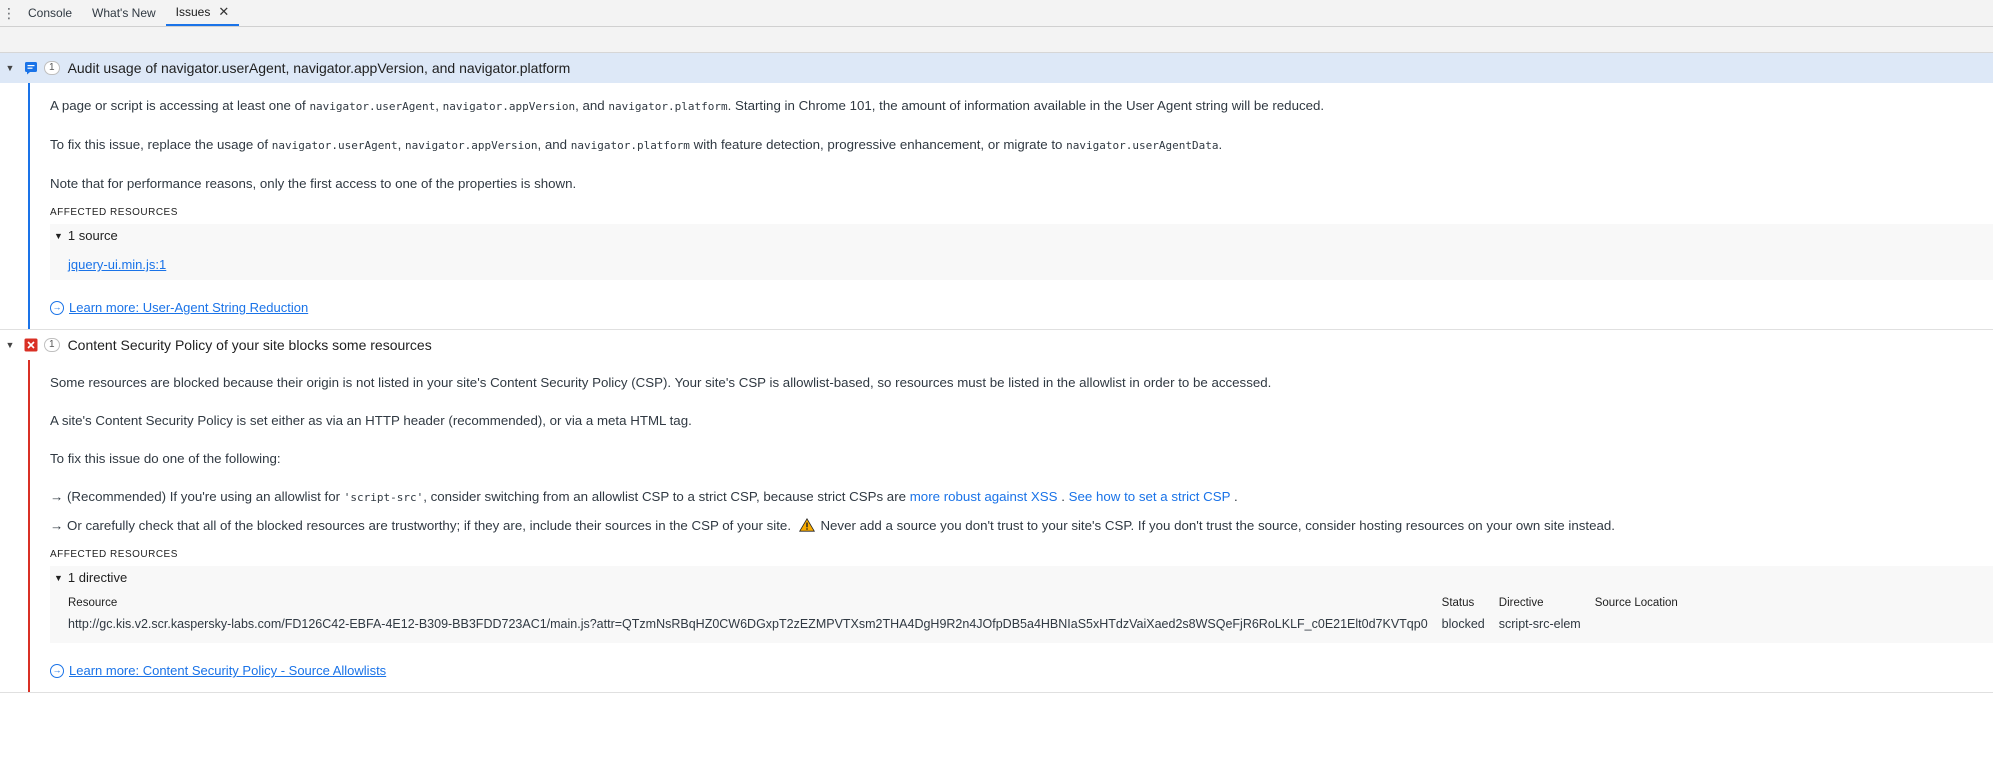 Image resolution: width=1993 pixels, height=782 pixels. Describe the element at coordinates (50, 13) in the screenshot. I see `tab-console: Console` at that location.